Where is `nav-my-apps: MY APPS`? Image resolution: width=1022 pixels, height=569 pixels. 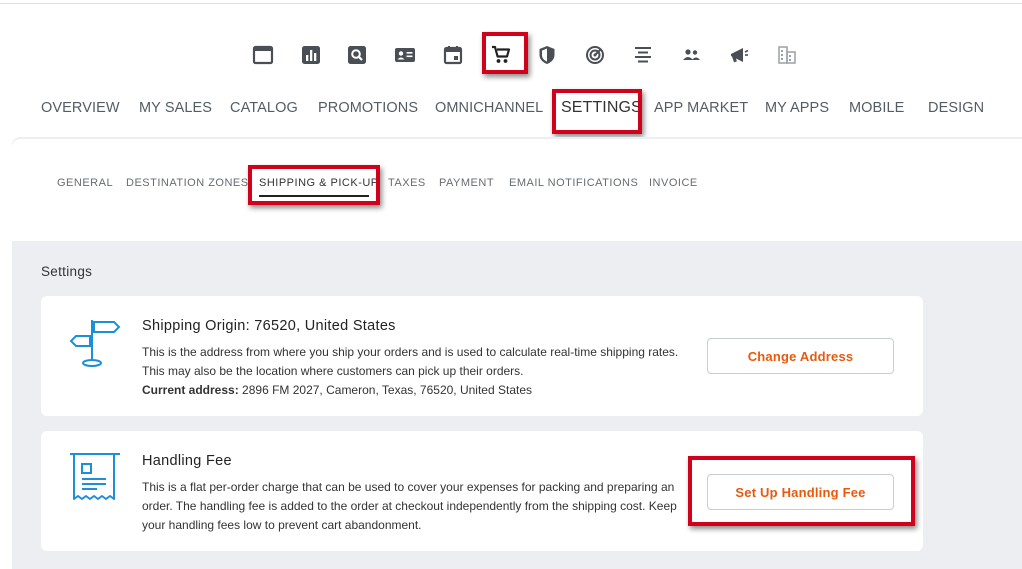 nav-my-apps: MY APPS is located at coordinates (797, 108).